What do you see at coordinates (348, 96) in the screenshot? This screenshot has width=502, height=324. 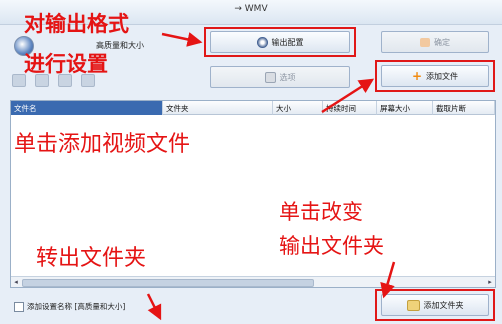 I see `arrow-to-add-file` at bounding box center [348, 96].